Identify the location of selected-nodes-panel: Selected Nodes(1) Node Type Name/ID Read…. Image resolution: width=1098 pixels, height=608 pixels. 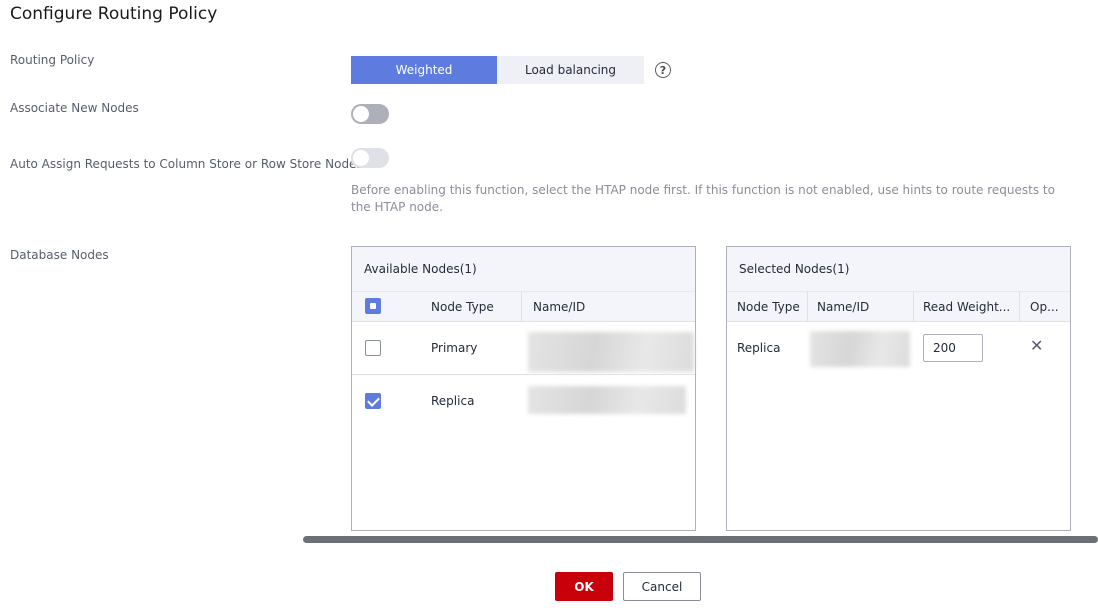
(898, 388).